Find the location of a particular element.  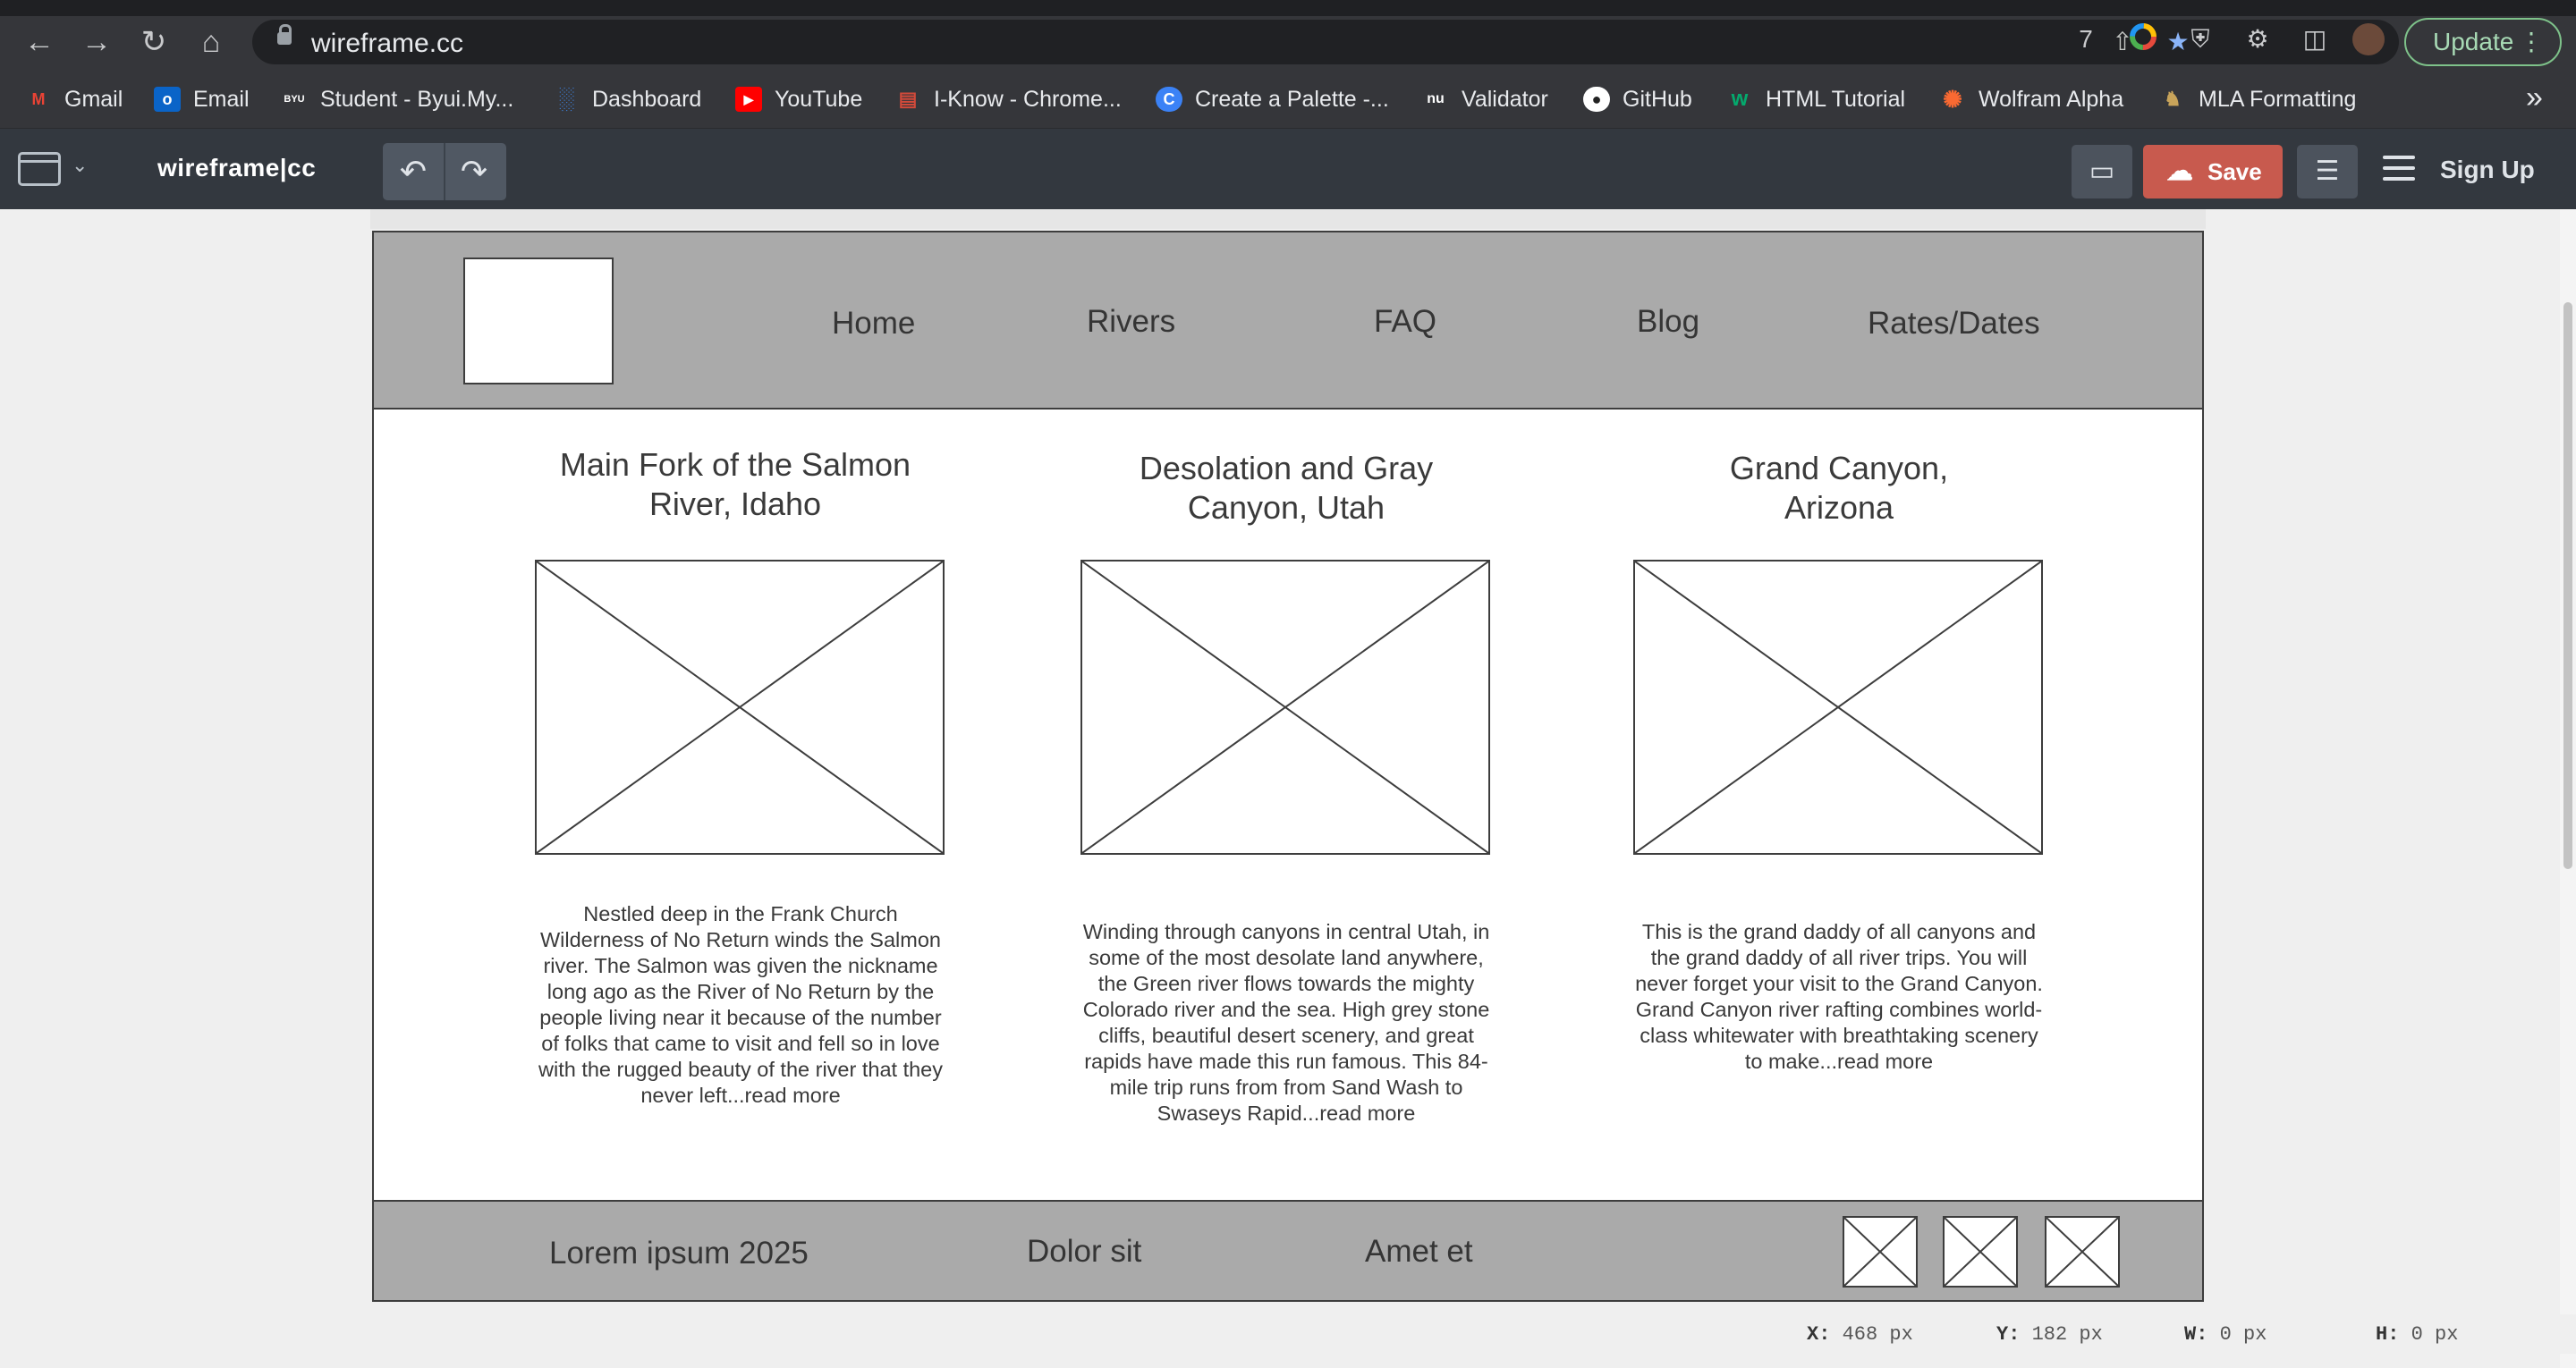

lock-icon is located at coordinates (284, 34).